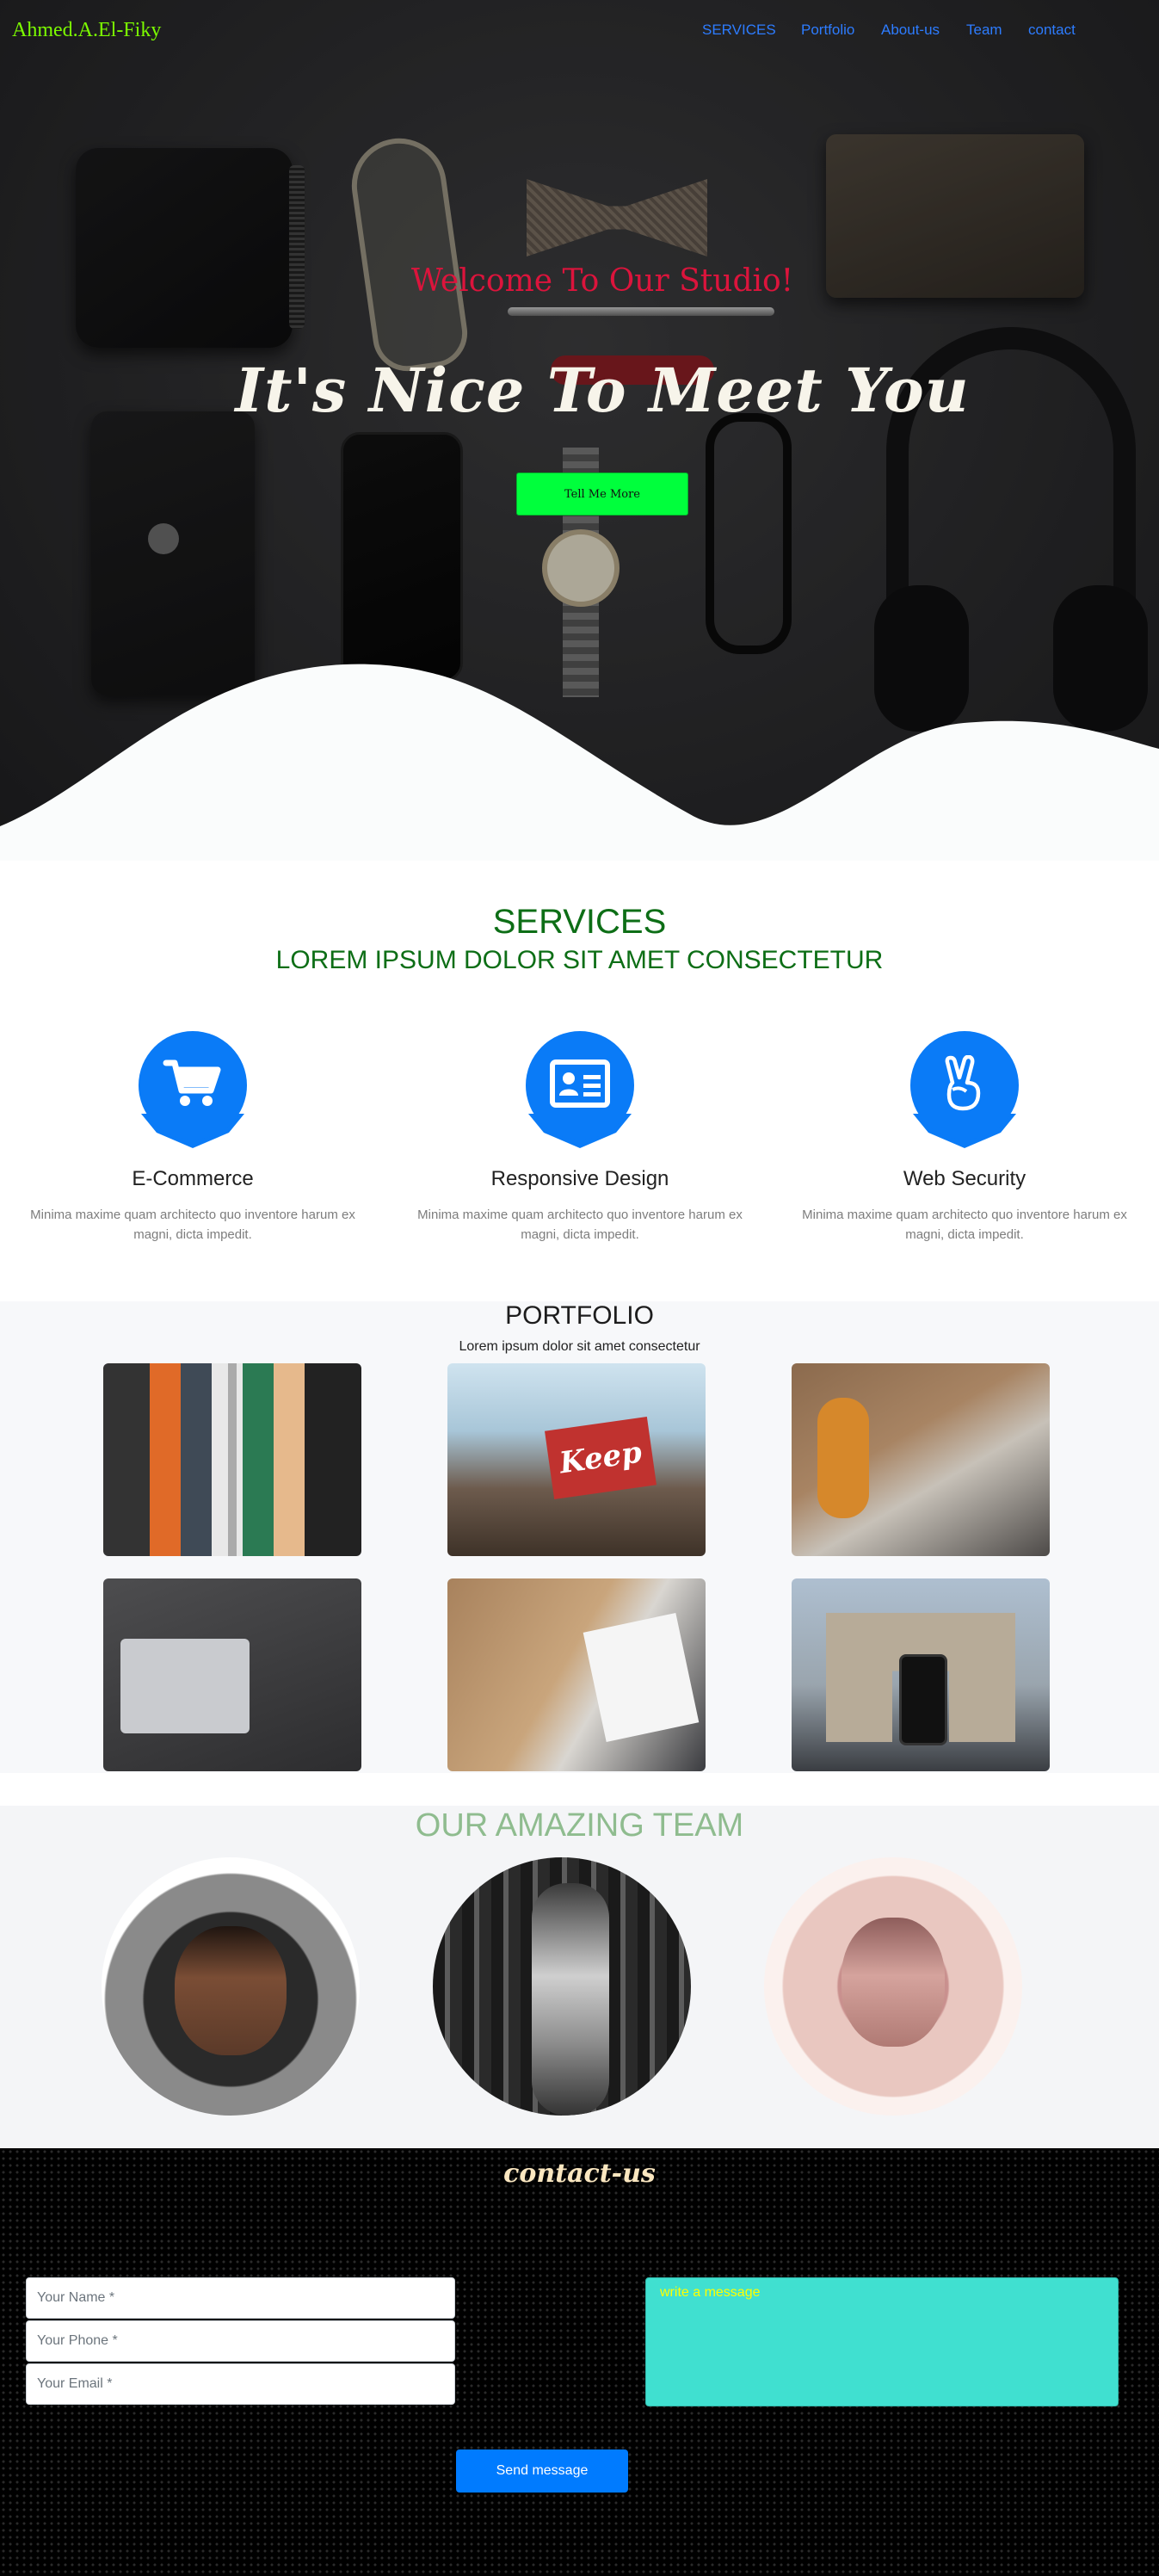 This screenshot has height=2576, width=1159. Describe the element at coordinates (579, 1178) in the screenshot. I see `service-title: Responsive Design` at that location.